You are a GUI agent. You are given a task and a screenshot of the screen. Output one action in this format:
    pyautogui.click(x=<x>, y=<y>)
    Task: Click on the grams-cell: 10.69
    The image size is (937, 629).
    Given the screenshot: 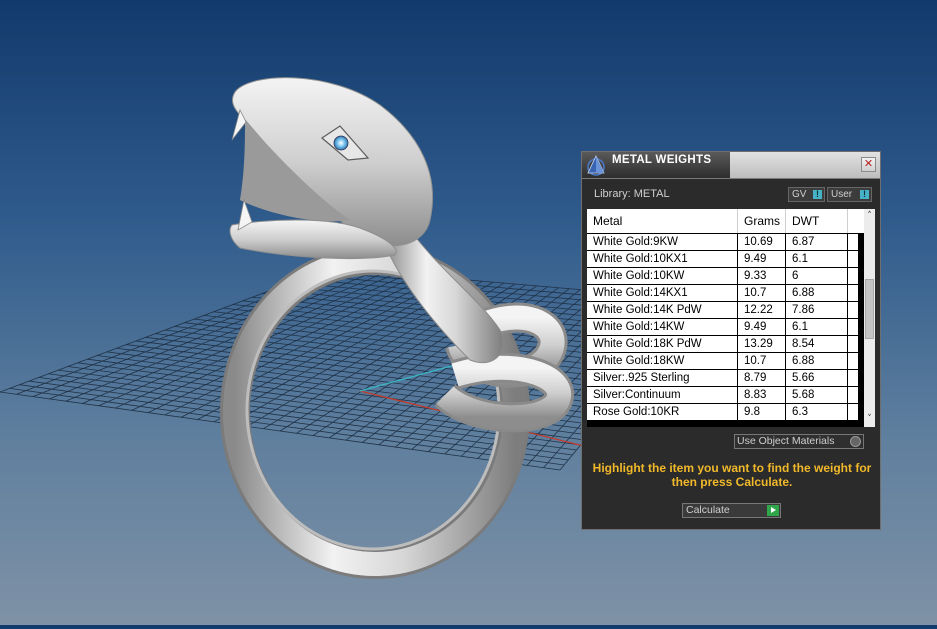 What is the action you would take?
    pyautogui.click(x=761, y=242)
    